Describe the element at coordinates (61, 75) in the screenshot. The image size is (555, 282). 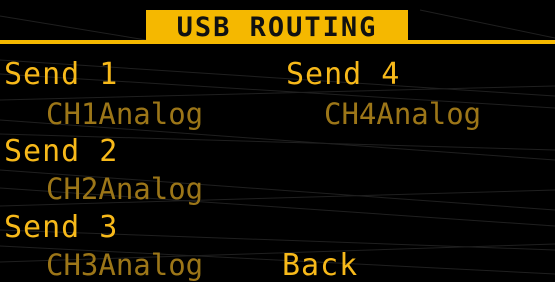
I see `send-1-label: Send 1` at that location.